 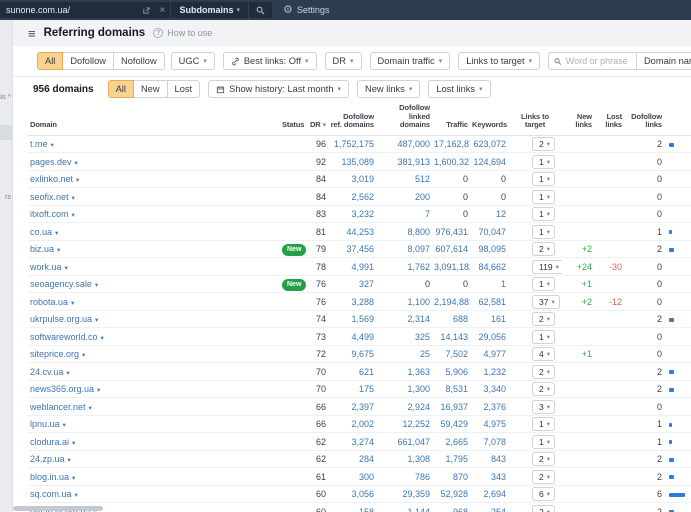 I want to click on cell-traffic: 7,502, so click(x=451, y=354).